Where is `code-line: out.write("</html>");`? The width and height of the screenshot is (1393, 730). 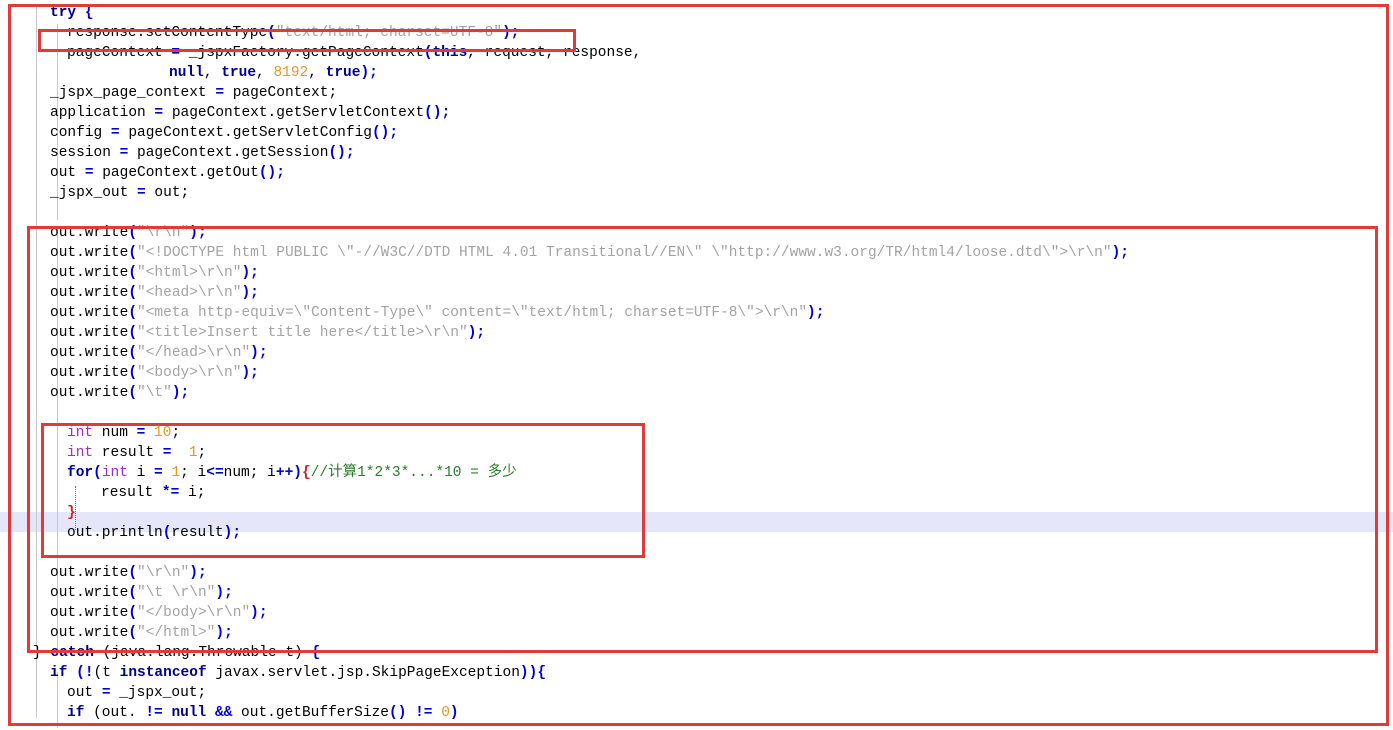
code-line: out.write("</html>"); is located at coordinates (564, 633).